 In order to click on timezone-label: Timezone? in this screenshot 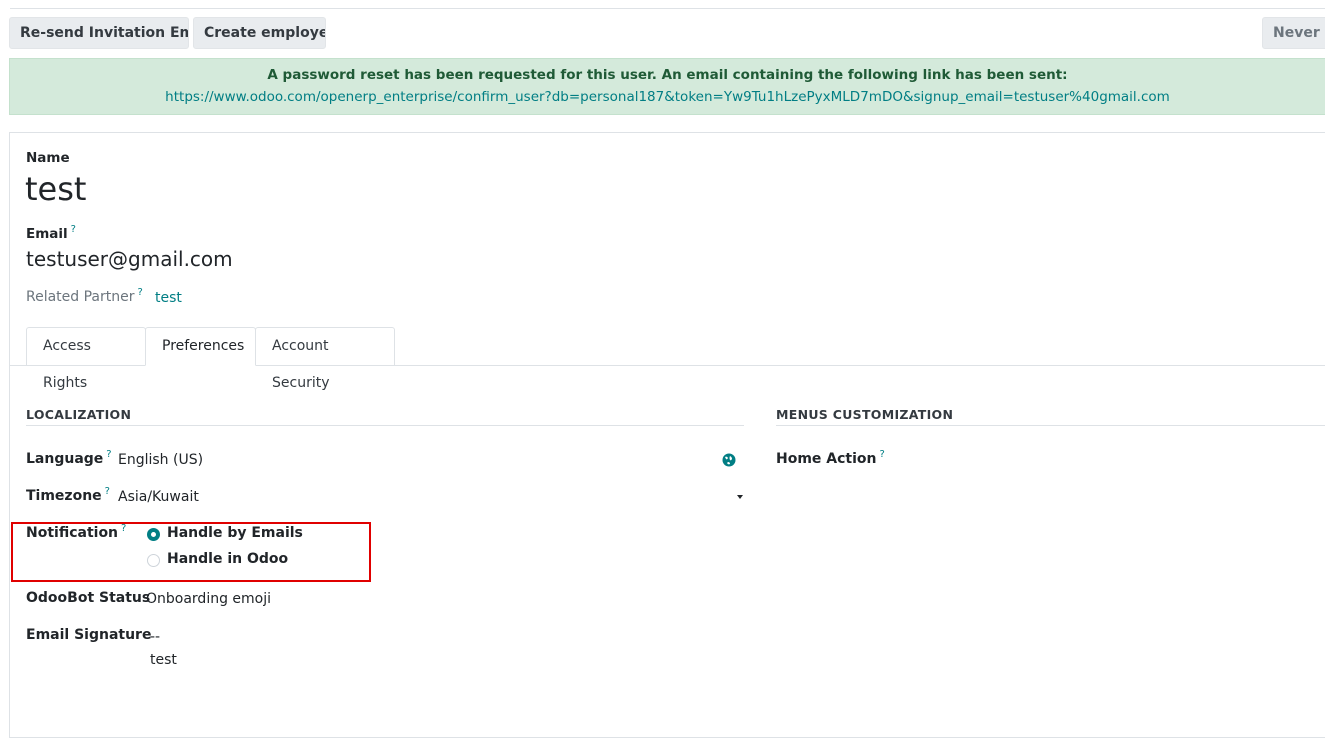, I will do `click(68, 495)`.